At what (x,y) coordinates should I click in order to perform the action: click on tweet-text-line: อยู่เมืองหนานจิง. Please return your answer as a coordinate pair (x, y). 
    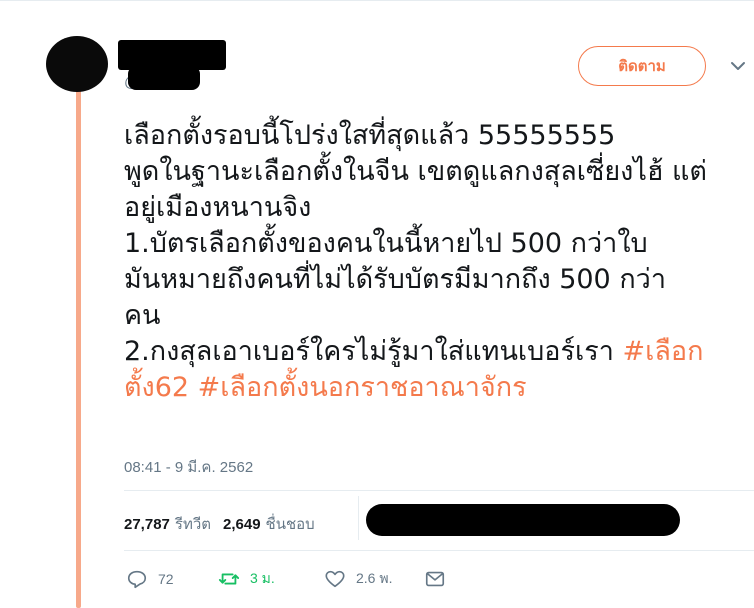
    Looking at the image, I should click on (218, 207).